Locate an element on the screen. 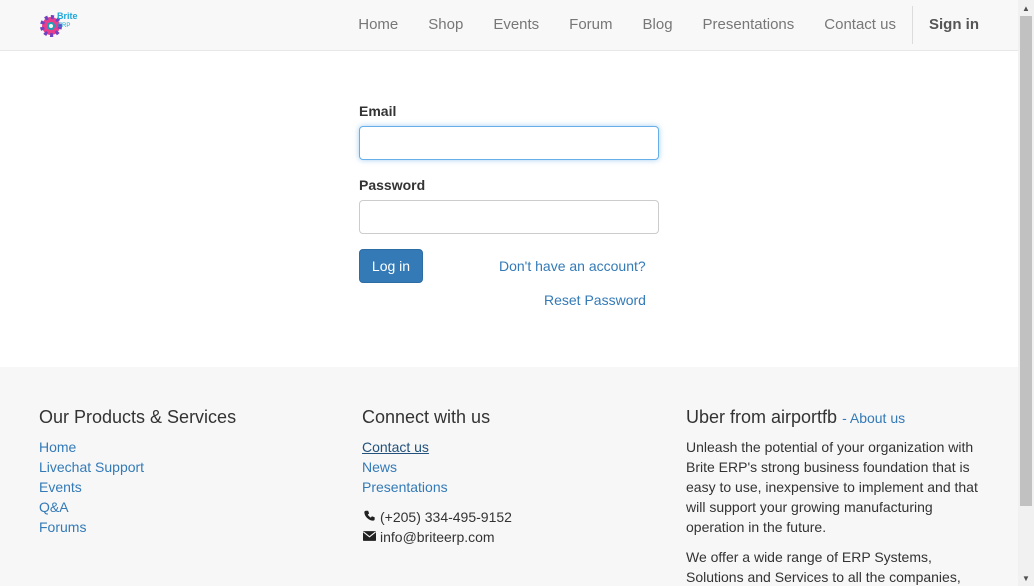  password-group: Password is located at coordinates (509, 205).